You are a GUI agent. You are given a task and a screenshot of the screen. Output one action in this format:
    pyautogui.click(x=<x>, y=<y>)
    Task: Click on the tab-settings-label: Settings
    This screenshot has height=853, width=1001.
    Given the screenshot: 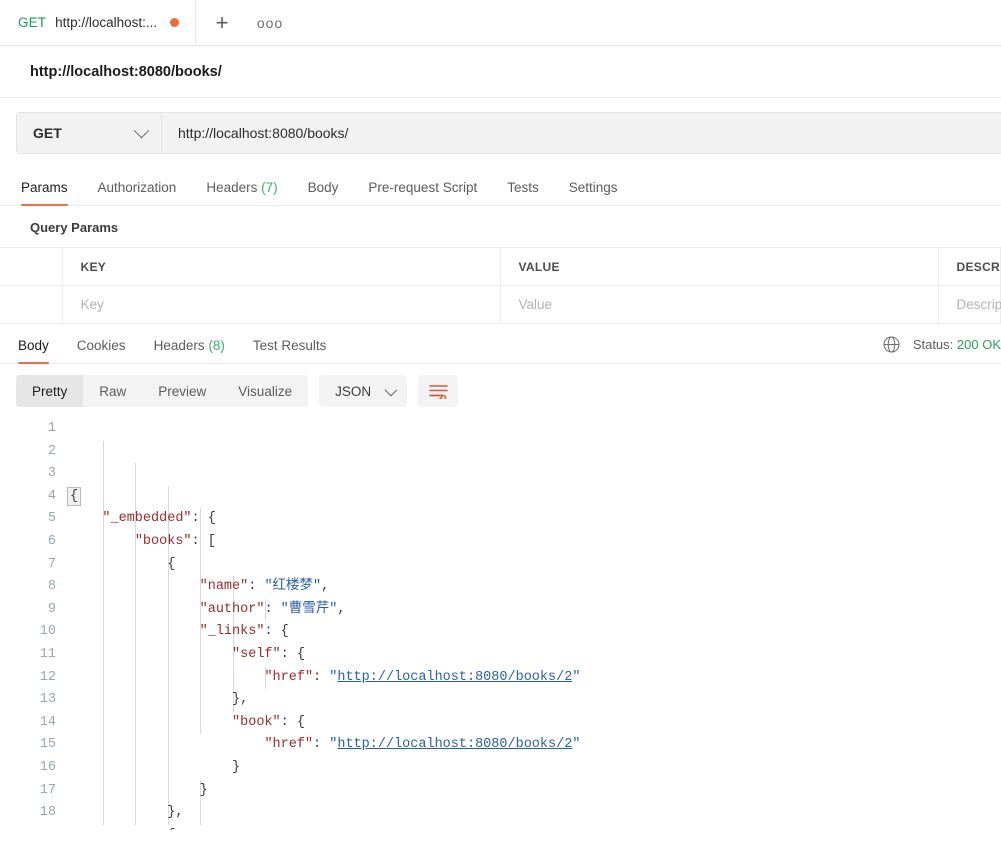 What is the action you would take?
    pyautogui.click(x=593, y=187)
    